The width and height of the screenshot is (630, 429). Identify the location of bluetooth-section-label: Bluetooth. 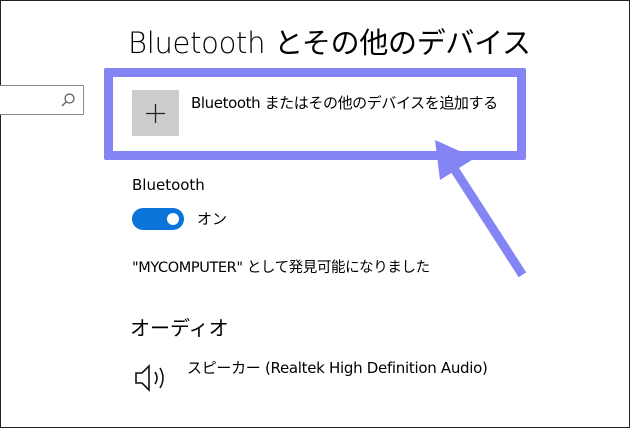
(168, 185).